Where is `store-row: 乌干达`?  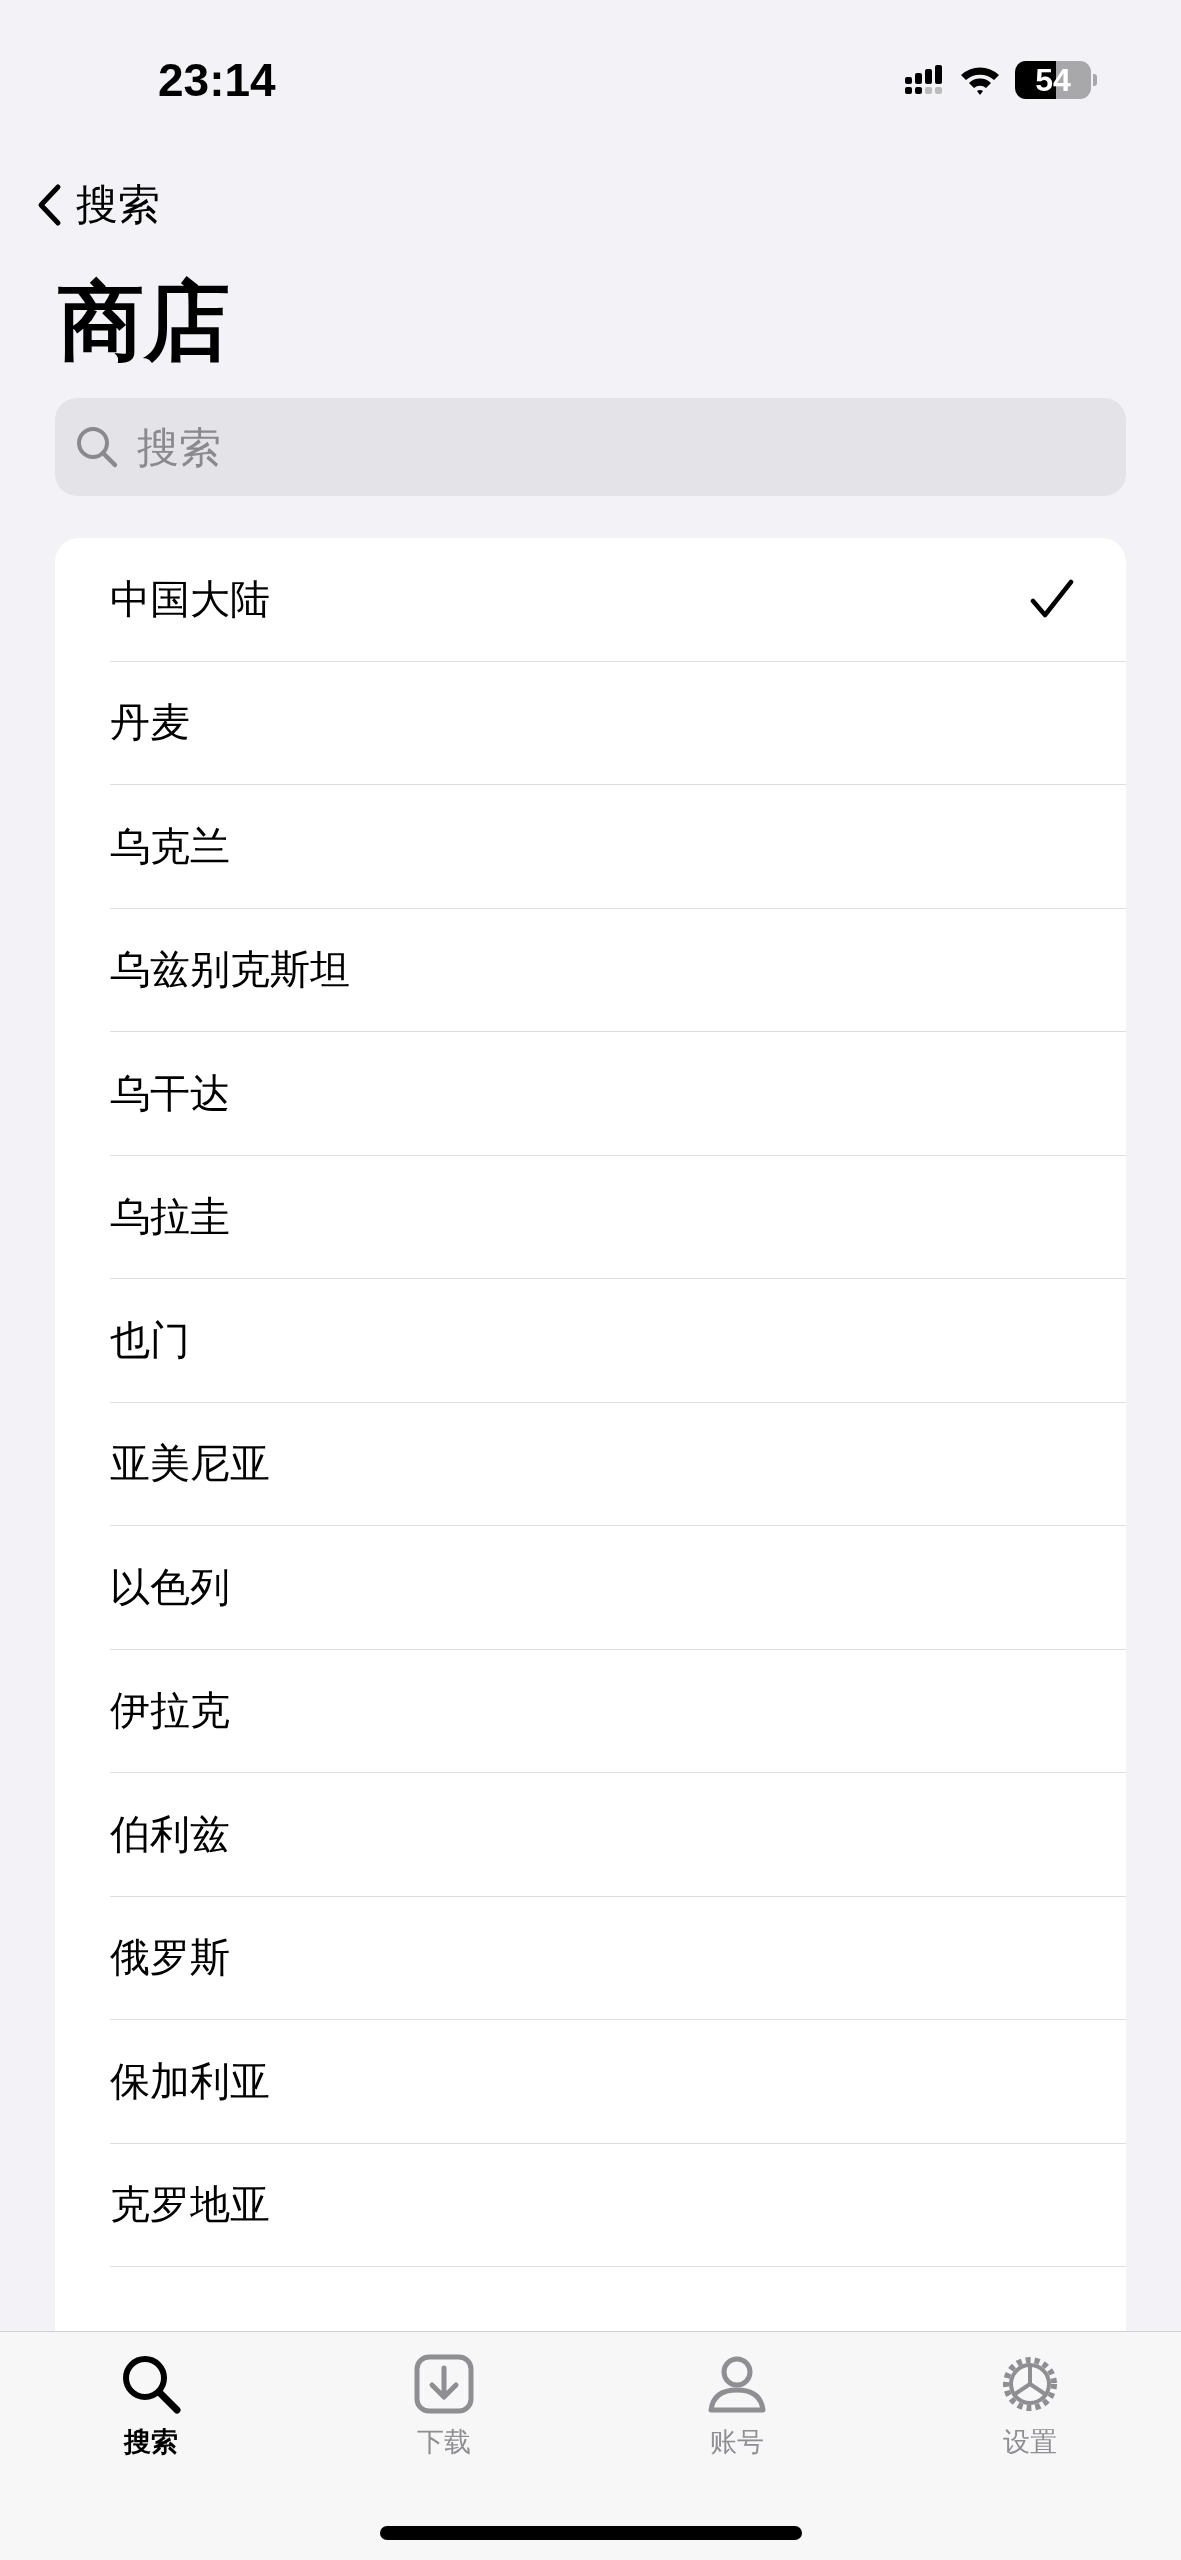
store-row: 乌干达 is located at coordinates (618, 1094).